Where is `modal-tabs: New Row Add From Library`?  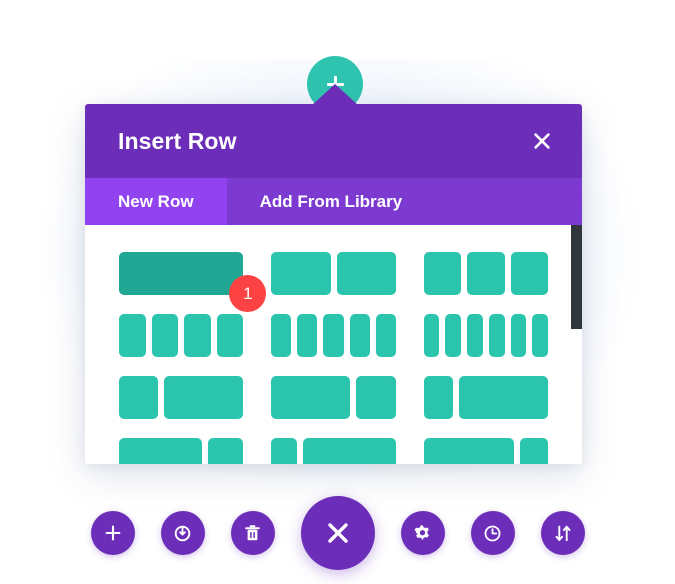
modal-tabs: New Row Add From Library is located at coordinates (333, 201).